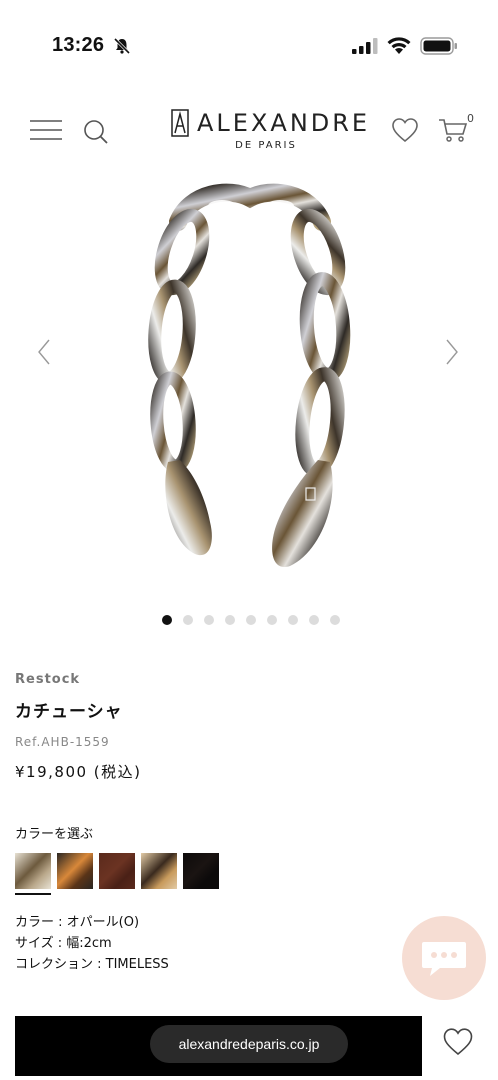 This screenshot has width=498, height=1080. I want to click on search-icon, so click(96, 132).